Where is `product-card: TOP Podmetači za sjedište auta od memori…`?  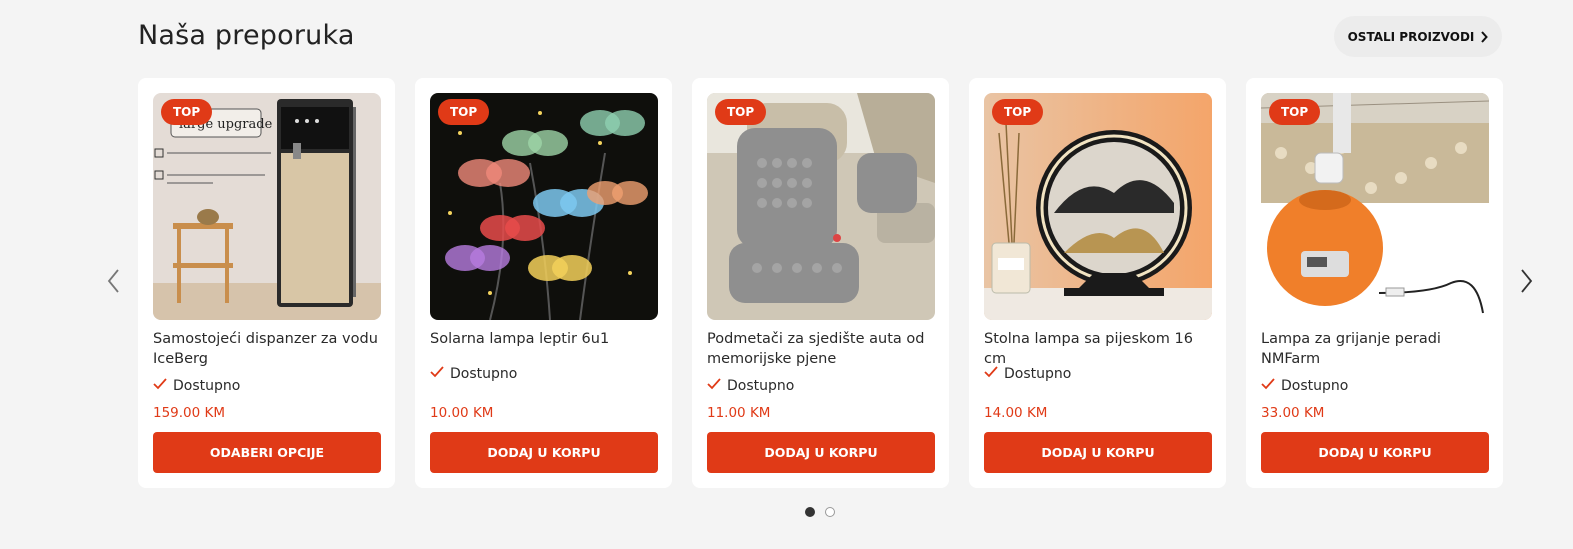 product-card: TOP Podmetači za sjedište auta od memori… is located at coordinates (820, 283).